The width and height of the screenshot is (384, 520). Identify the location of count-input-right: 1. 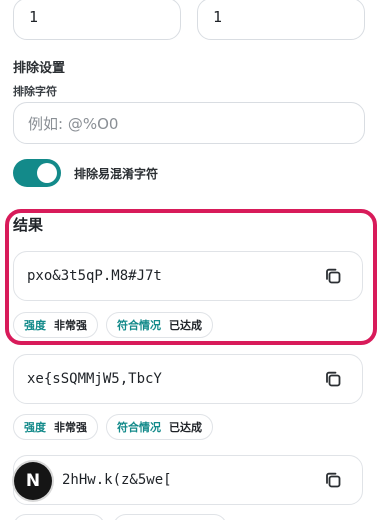
(281, 20).